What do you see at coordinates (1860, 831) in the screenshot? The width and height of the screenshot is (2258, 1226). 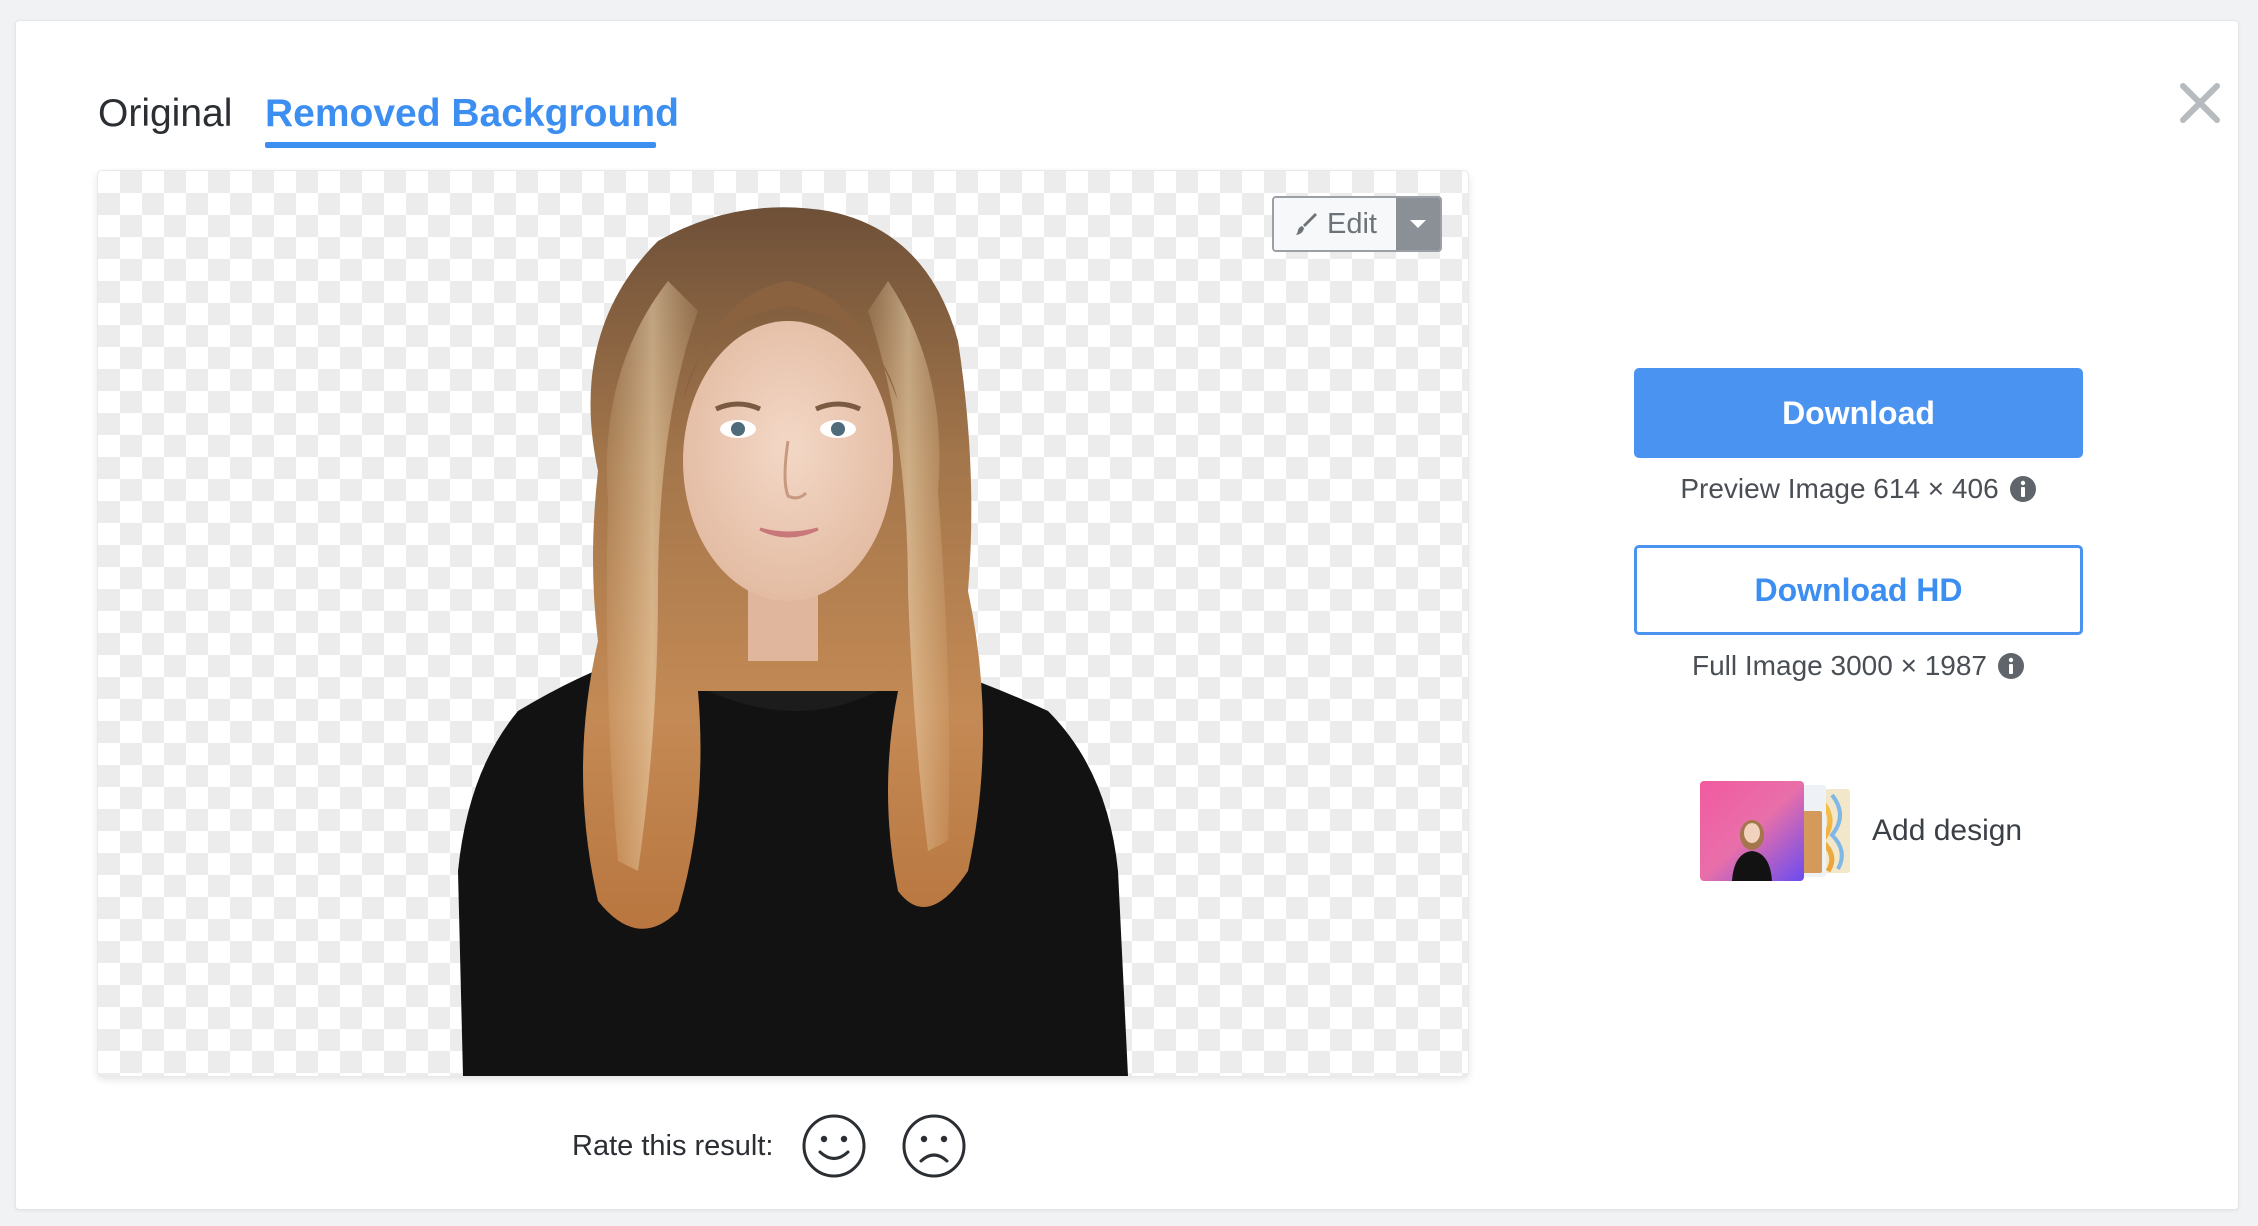 I see `add-design-button: Add design` at bounding box center [1860, 831].